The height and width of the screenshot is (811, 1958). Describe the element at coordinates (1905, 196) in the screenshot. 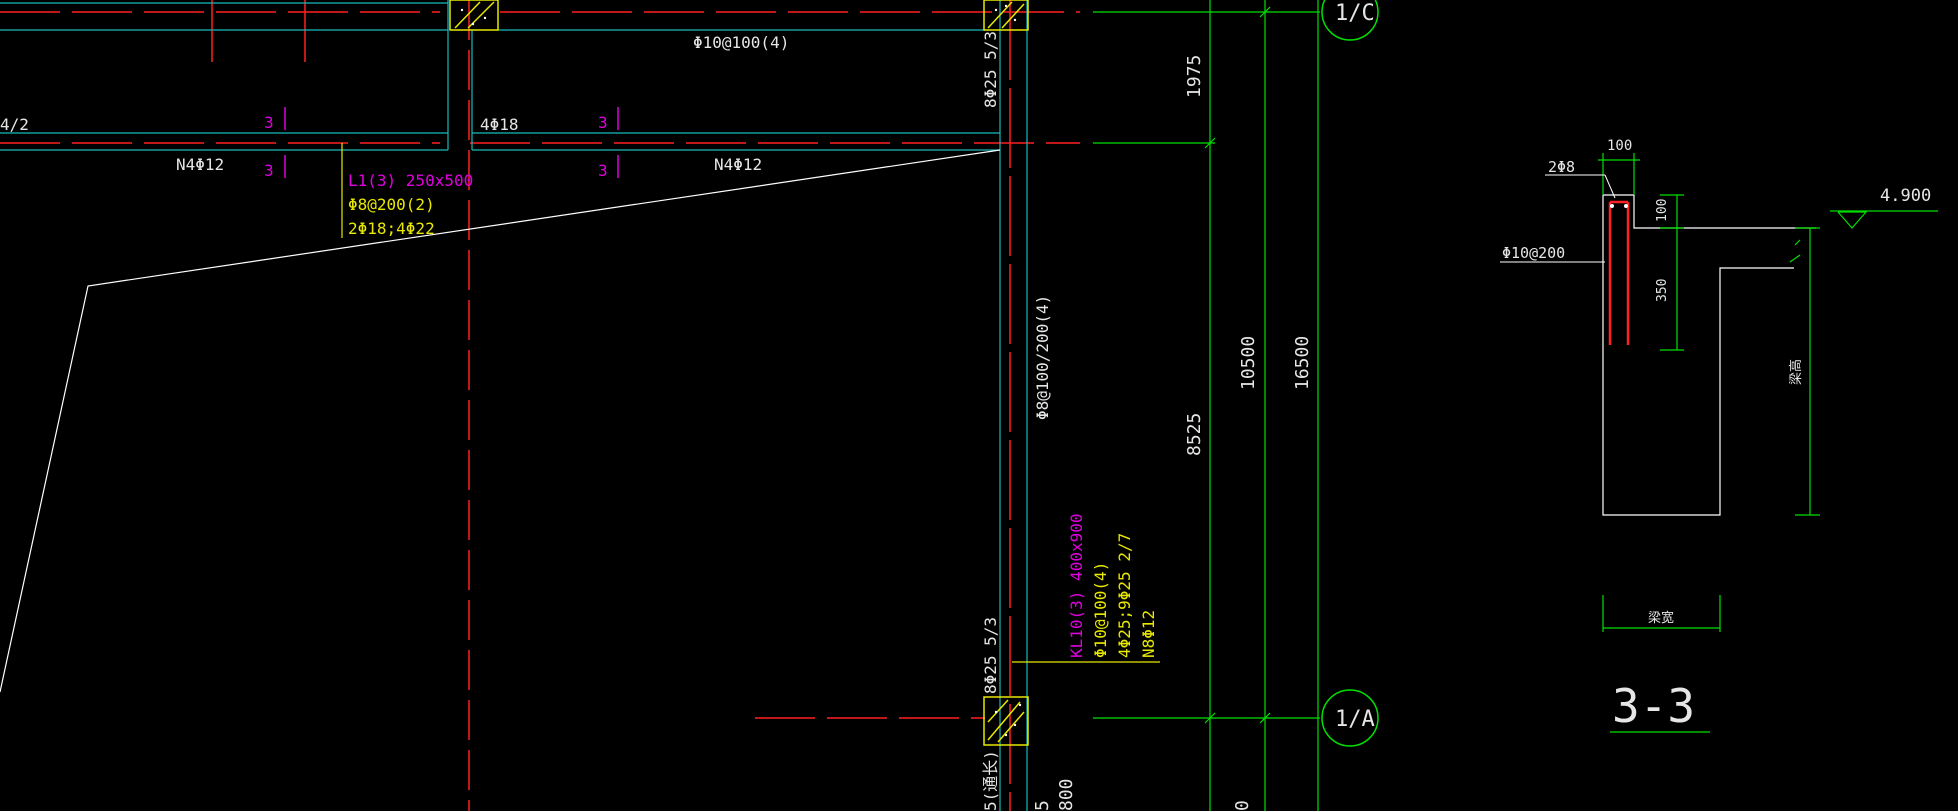

I see `section-elevation: 4.900` at that location.